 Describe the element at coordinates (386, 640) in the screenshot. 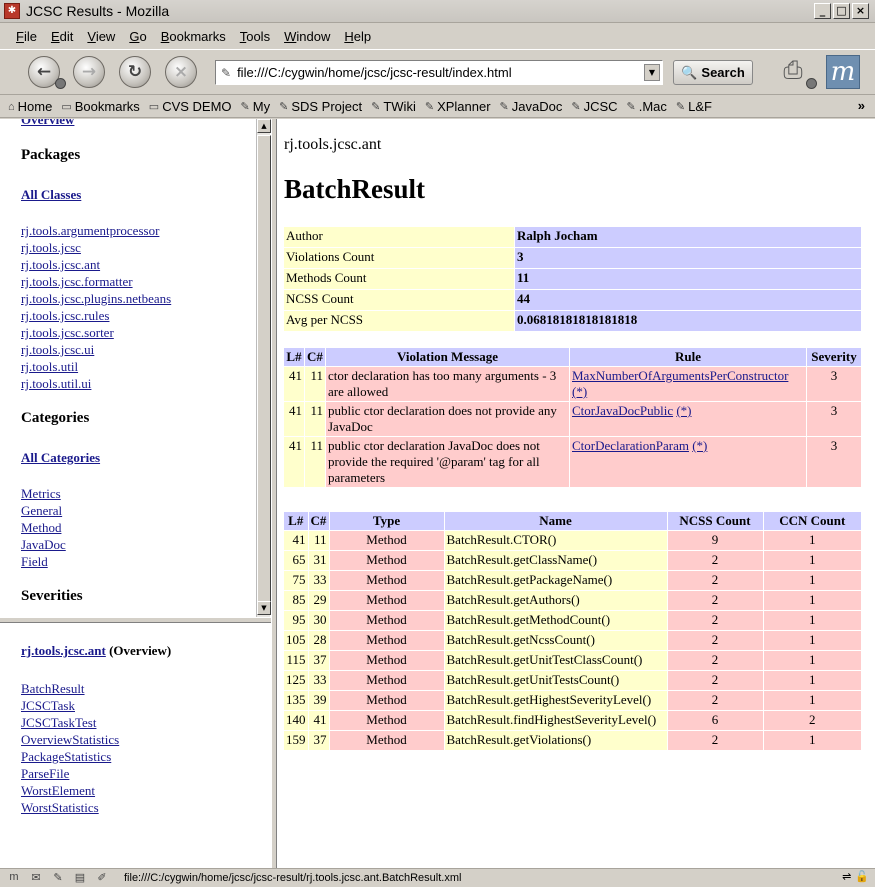

I see `method-type: Method` at that location.